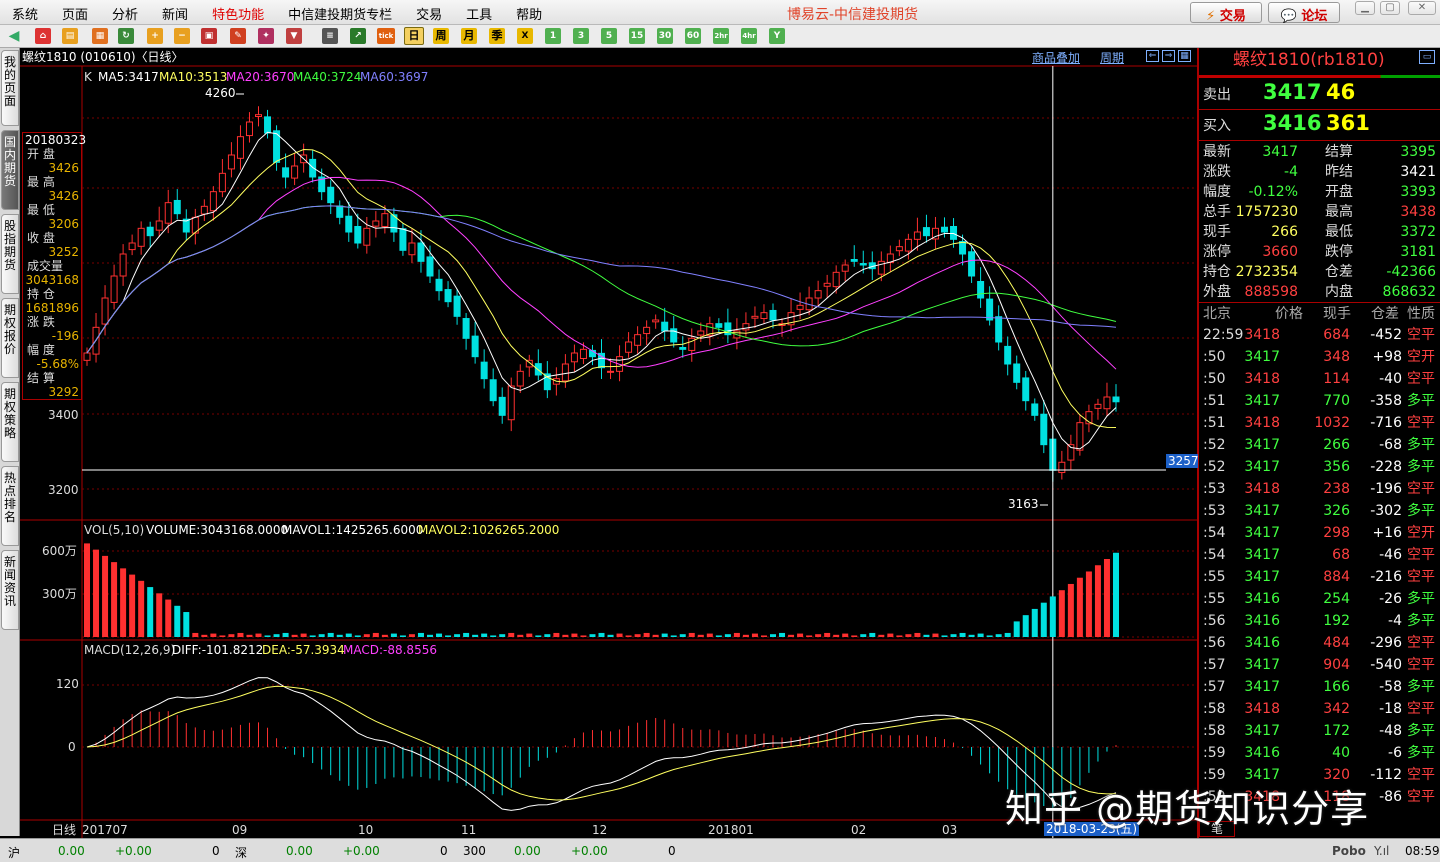 The height and width of the screenshot is (862, 1440). Describe the element at coordinates (43, 36) in the screenshot. I see `home-icon: ⌂` at that location.